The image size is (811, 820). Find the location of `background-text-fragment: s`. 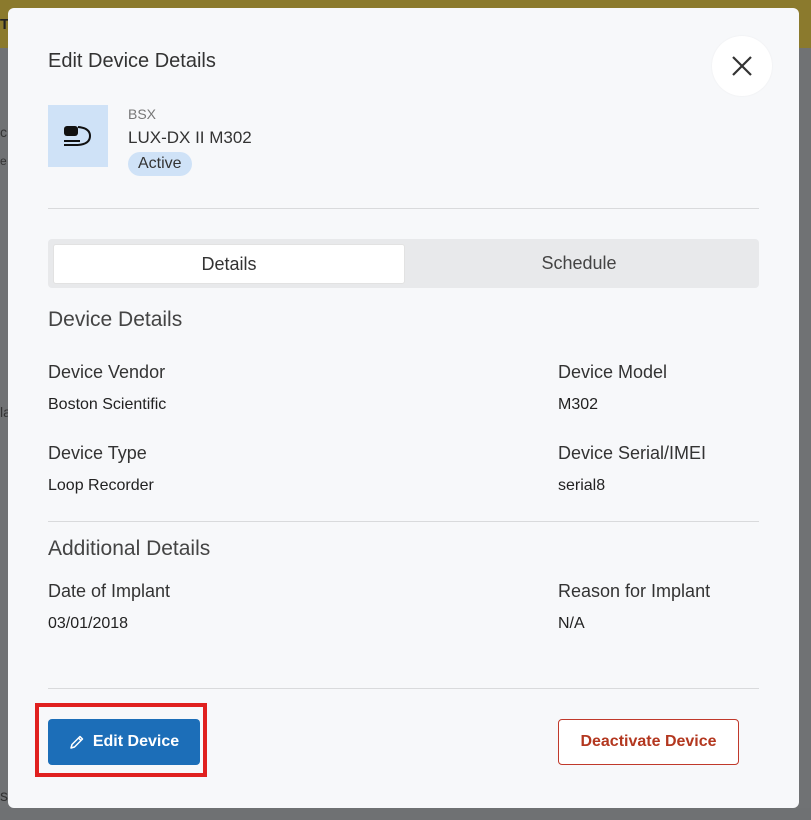

background-text-fragment: s is located at coordinates (4, 796).